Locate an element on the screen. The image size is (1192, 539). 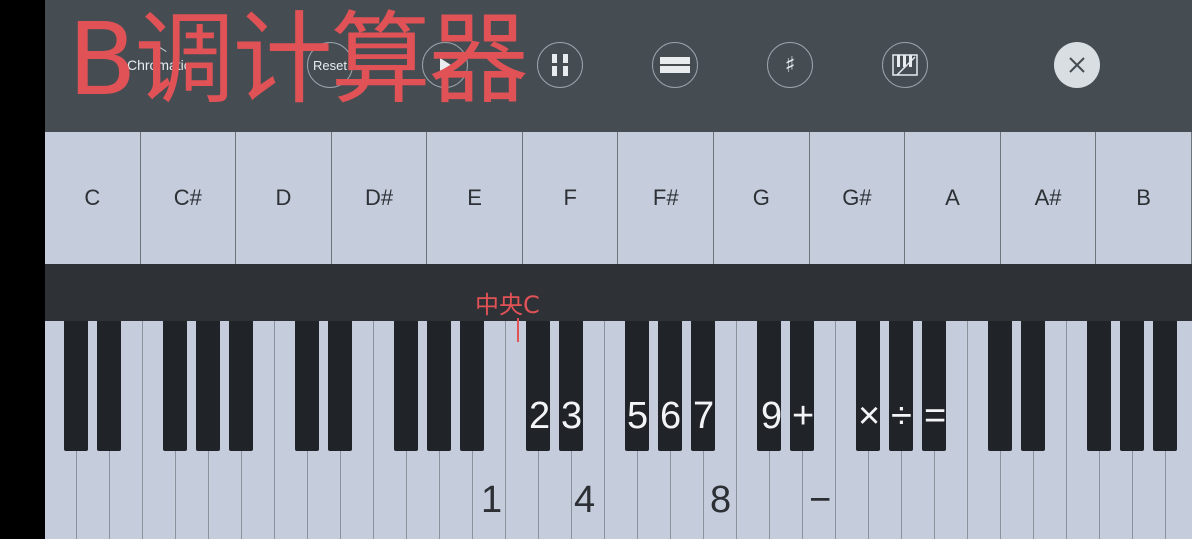
calculator-key-label: 5 is located at coordinates (638, 416).